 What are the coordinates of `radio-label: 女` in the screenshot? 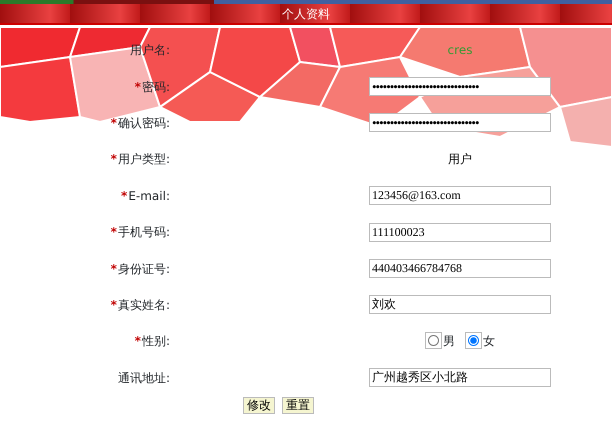 It's located at (489, 341).